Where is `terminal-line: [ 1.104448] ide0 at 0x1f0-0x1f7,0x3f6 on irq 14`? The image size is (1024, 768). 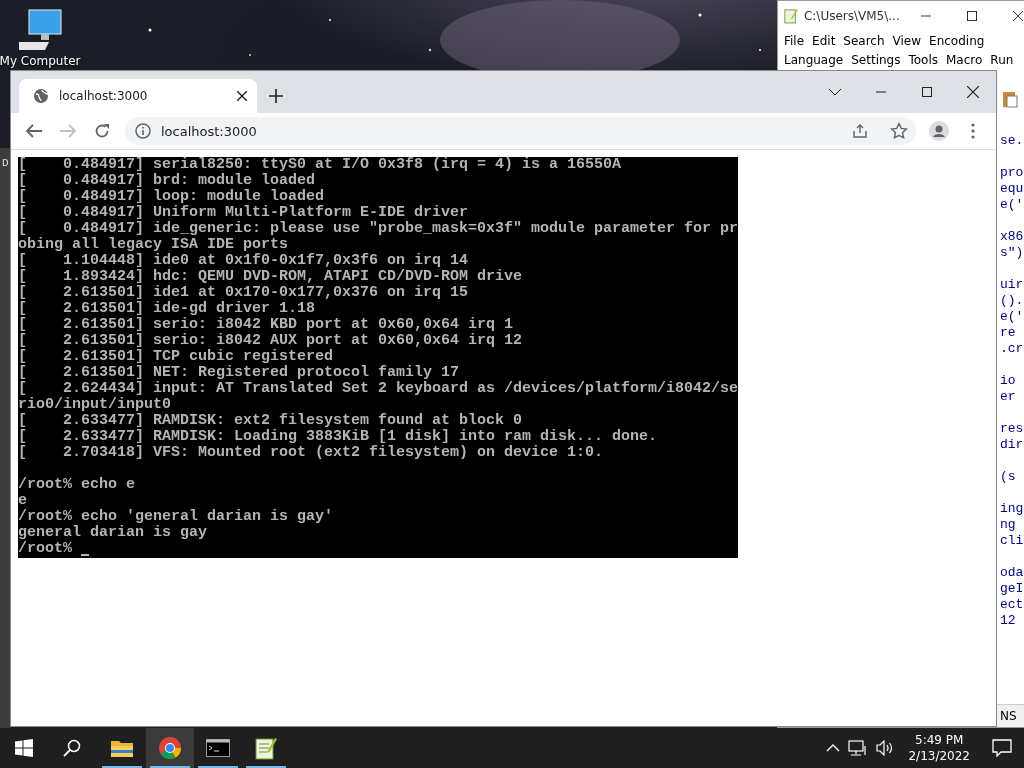 terminal-line: [ 1.104448] ide0 at 0x1f0-0x1f7,0x3f6 on irq 14 is located at coordinates (244, 261).